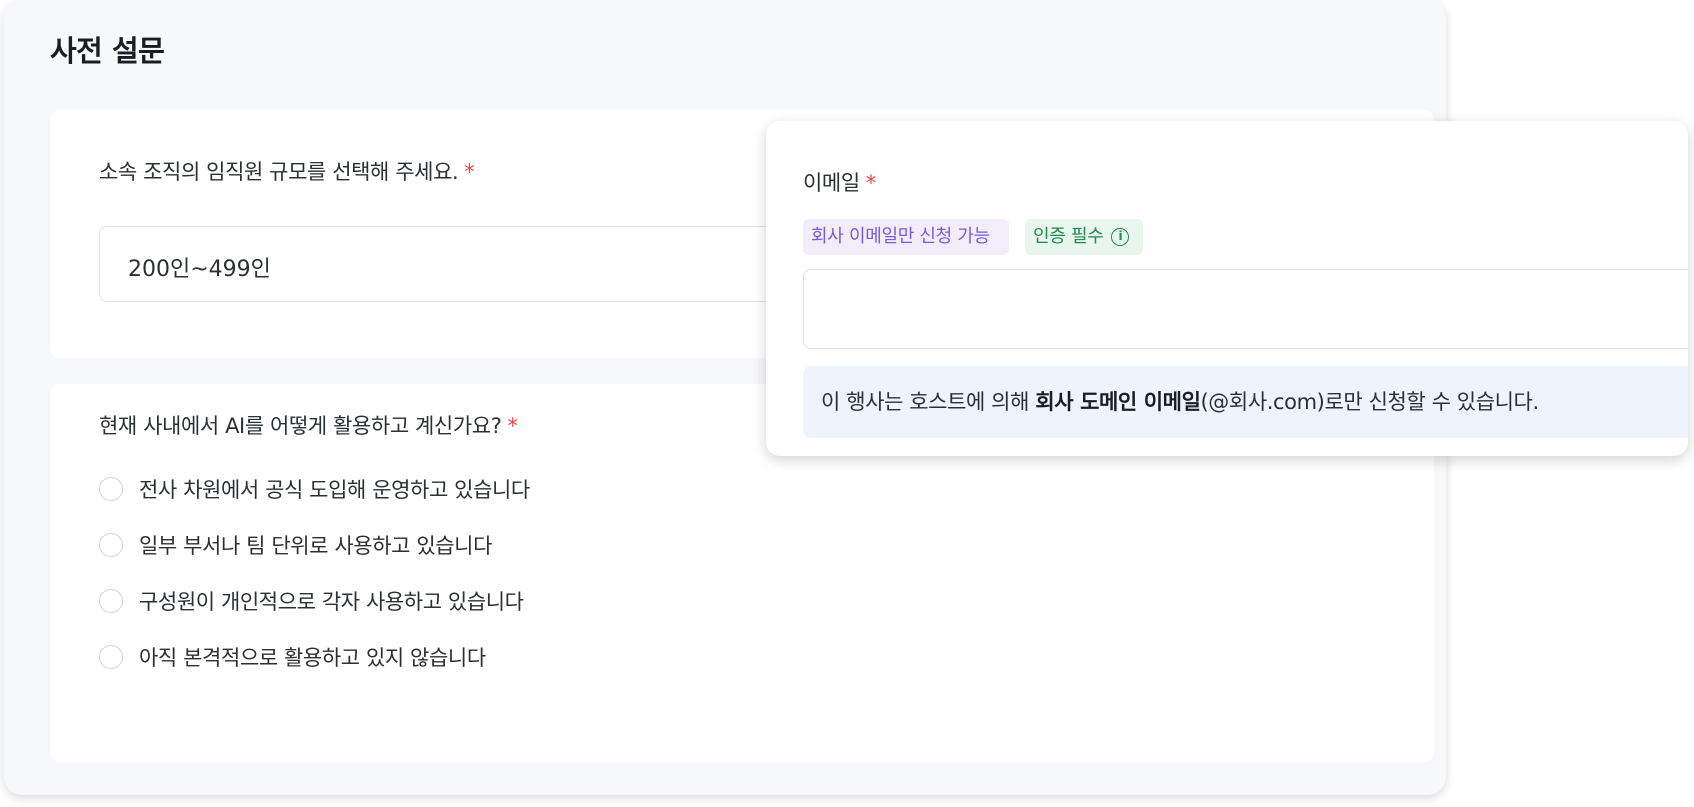 The image size is (1694, 807). I want to click on notice-prefix: 이 행사는 호스트에 의해, so click(928, 402).